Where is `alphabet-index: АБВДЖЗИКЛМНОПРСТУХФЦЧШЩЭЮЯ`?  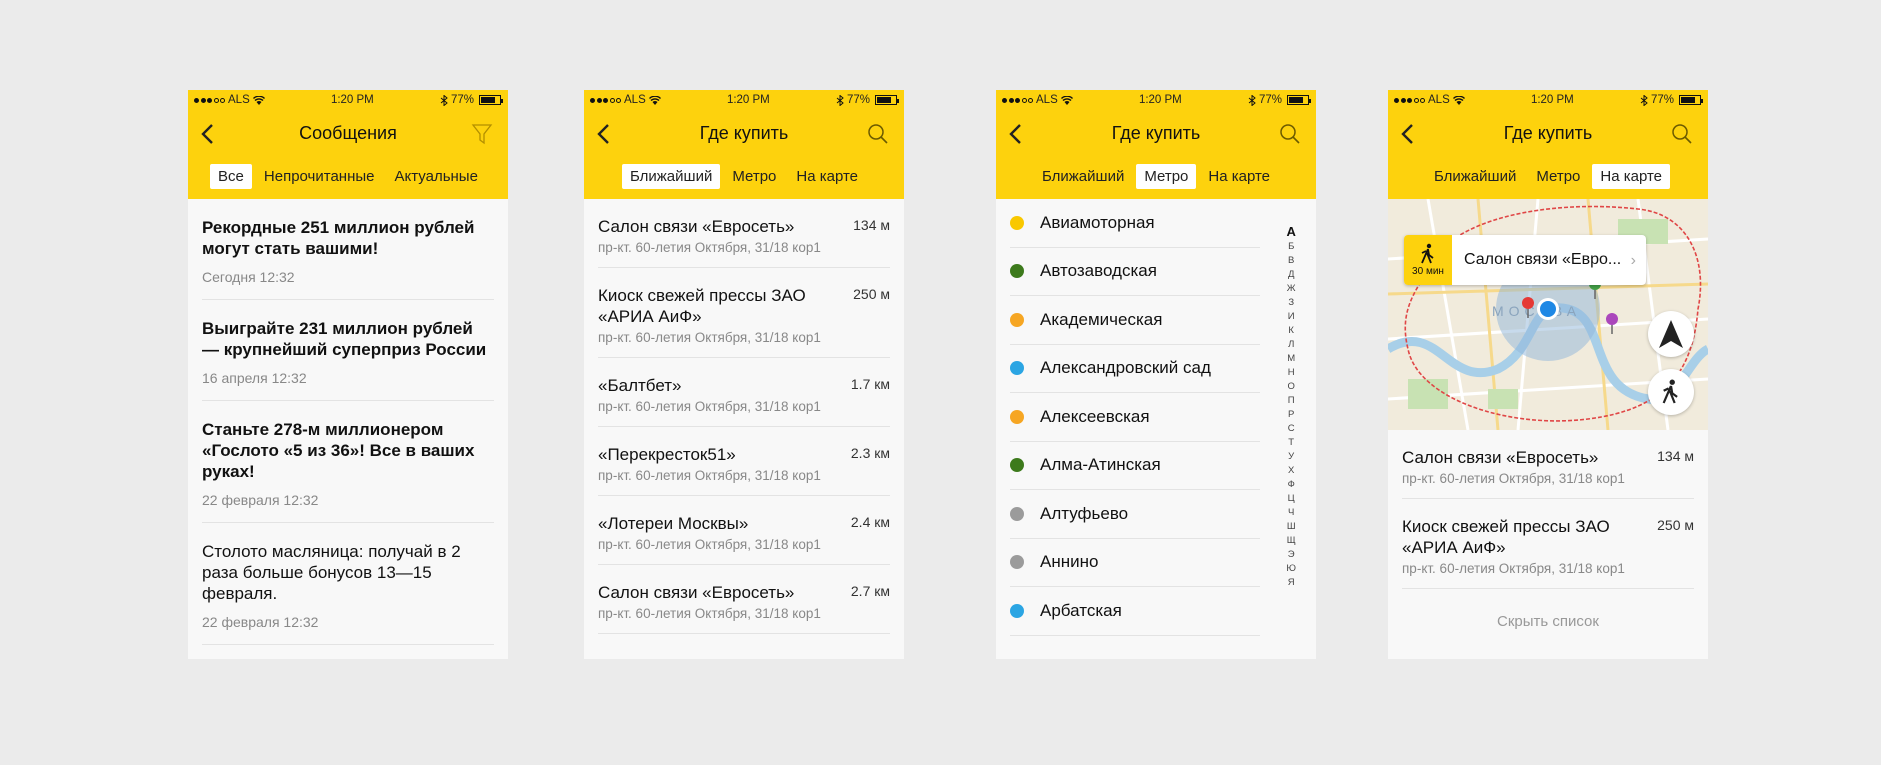 alphabet-index: АБВДЖЗИКЛМНОПРСТУХФЦЧШЩЭЮЯ is located at coordinates (1291, 406).